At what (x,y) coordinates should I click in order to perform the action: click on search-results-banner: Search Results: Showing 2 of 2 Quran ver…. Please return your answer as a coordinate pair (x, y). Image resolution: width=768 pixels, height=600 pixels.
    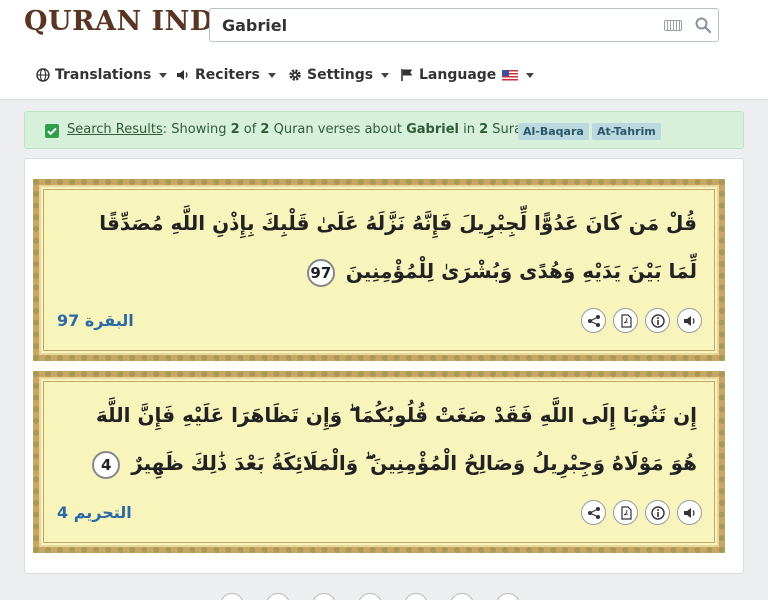
    Looking at the image, I should click on (384, 130).